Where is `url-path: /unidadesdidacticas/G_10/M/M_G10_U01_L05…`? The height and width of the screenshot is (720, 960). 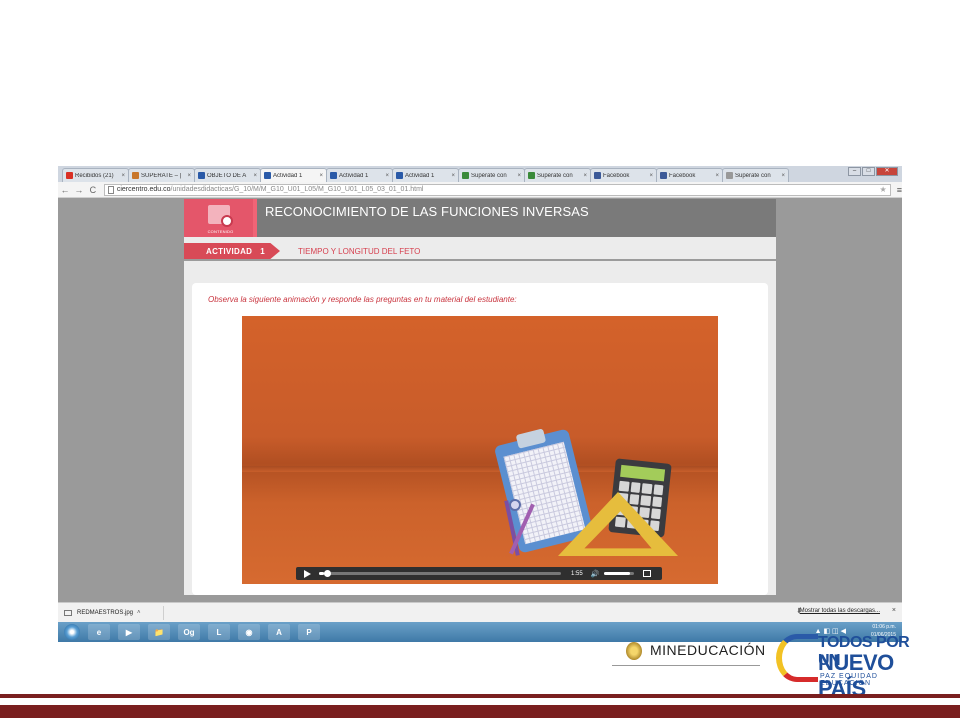
url-path: /unidadesdidacticas/G_10/M/M_G10_U01_L05… is located at coordinates (297, 189).